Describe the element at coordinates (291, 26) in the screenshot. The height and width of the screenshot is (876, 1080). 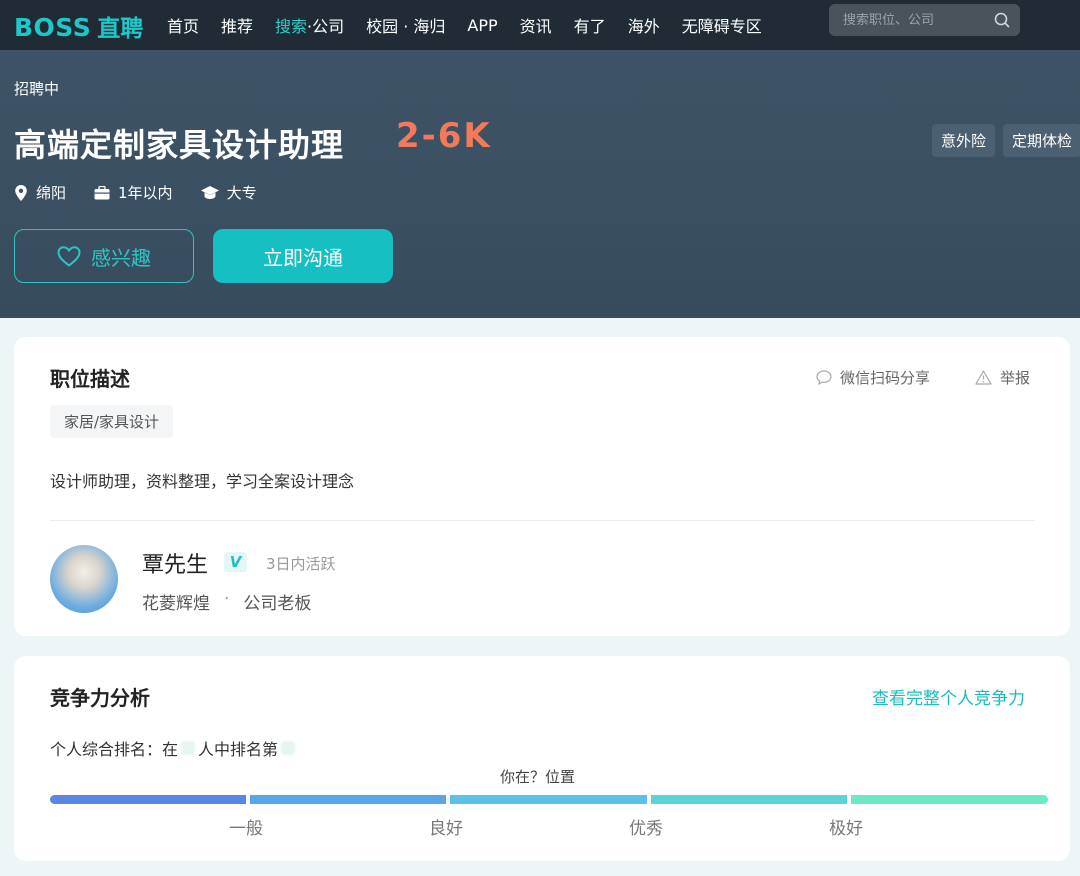
I see `nav-item-search: 搜索` at that location.